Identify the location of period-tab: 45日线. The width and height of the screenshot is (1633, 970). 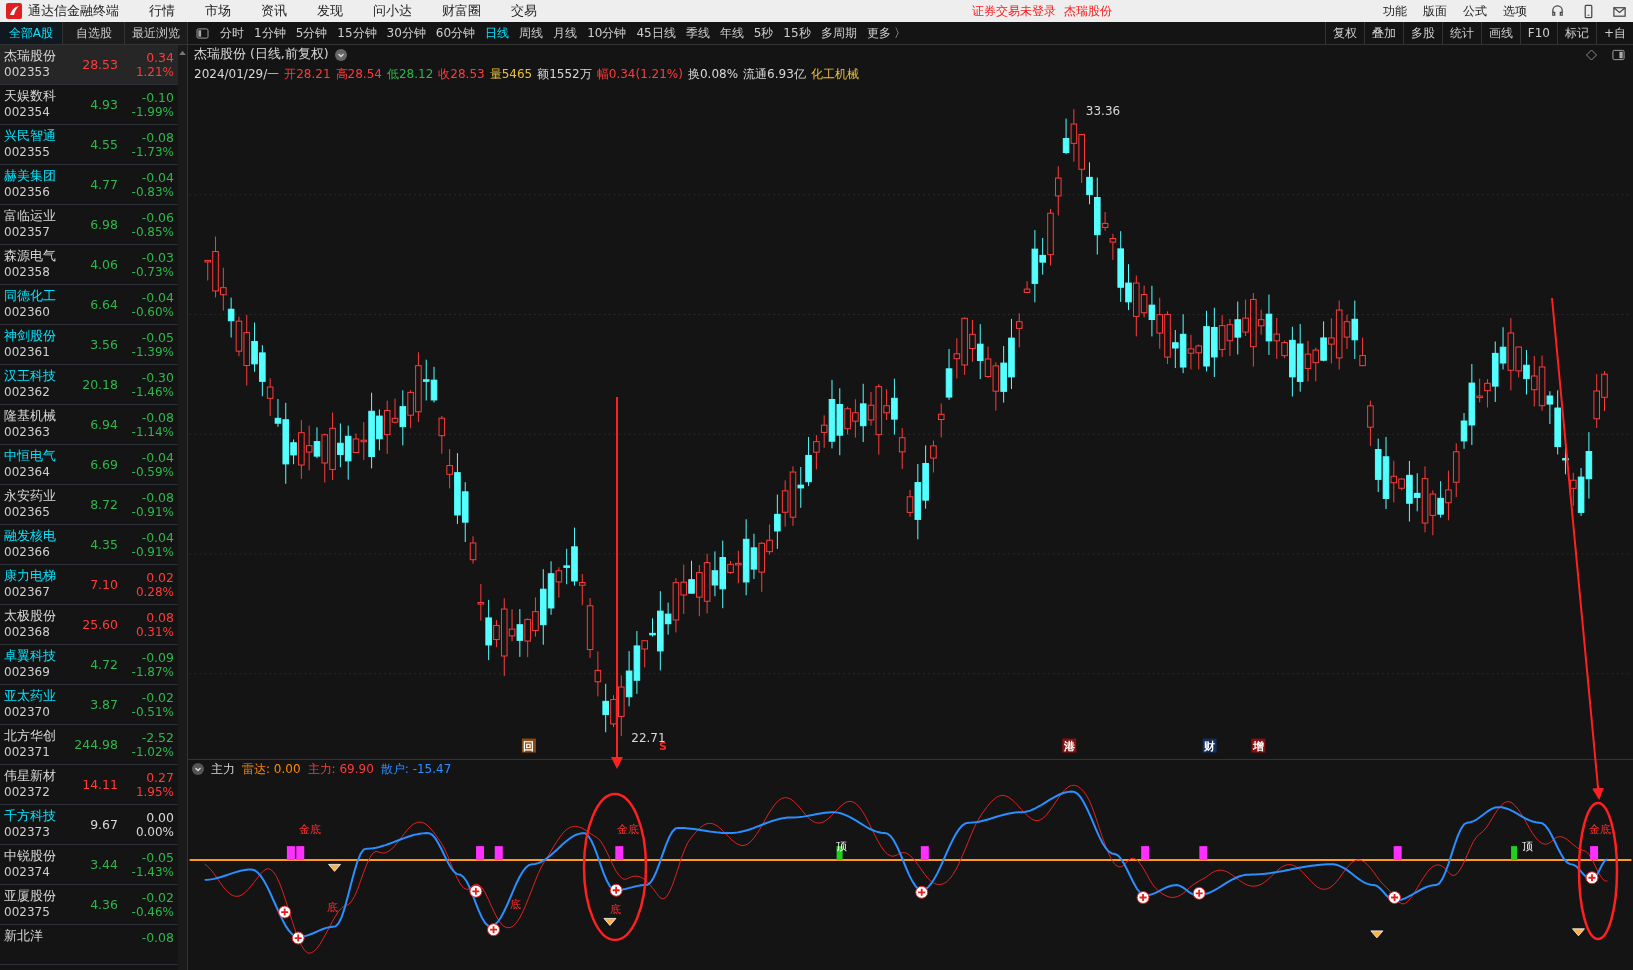
(656, 33).